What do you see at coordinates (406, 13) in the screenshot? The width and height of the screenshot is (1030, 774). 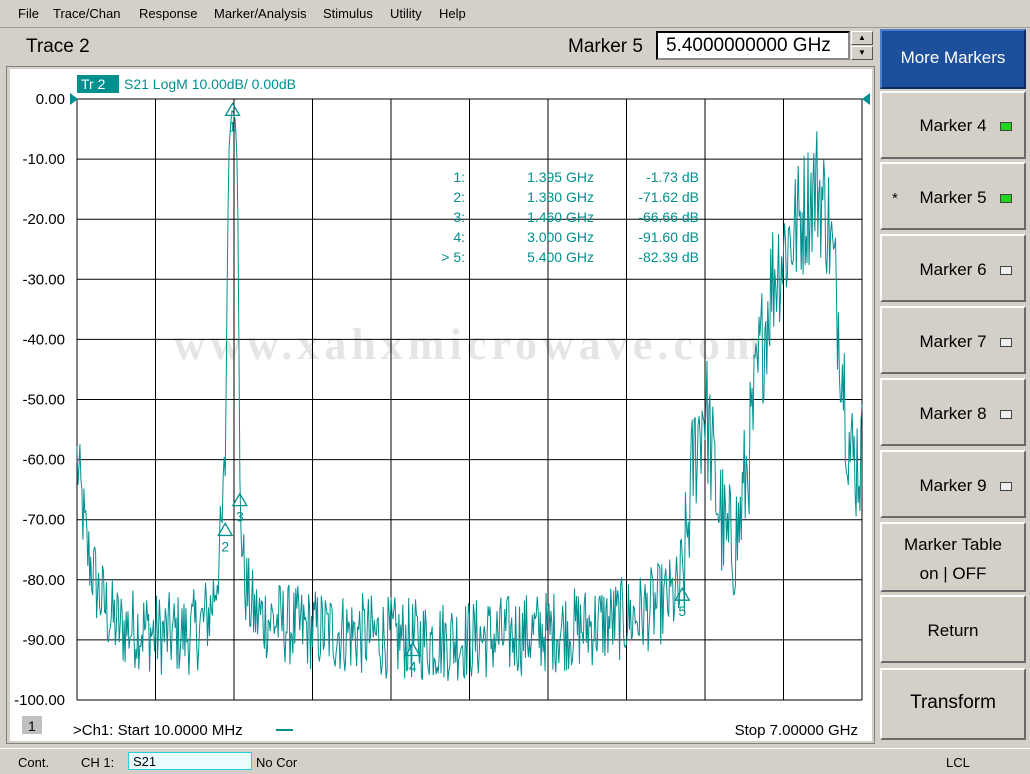 I see `menu-utility: Utility` at bounding box center [406, 13].